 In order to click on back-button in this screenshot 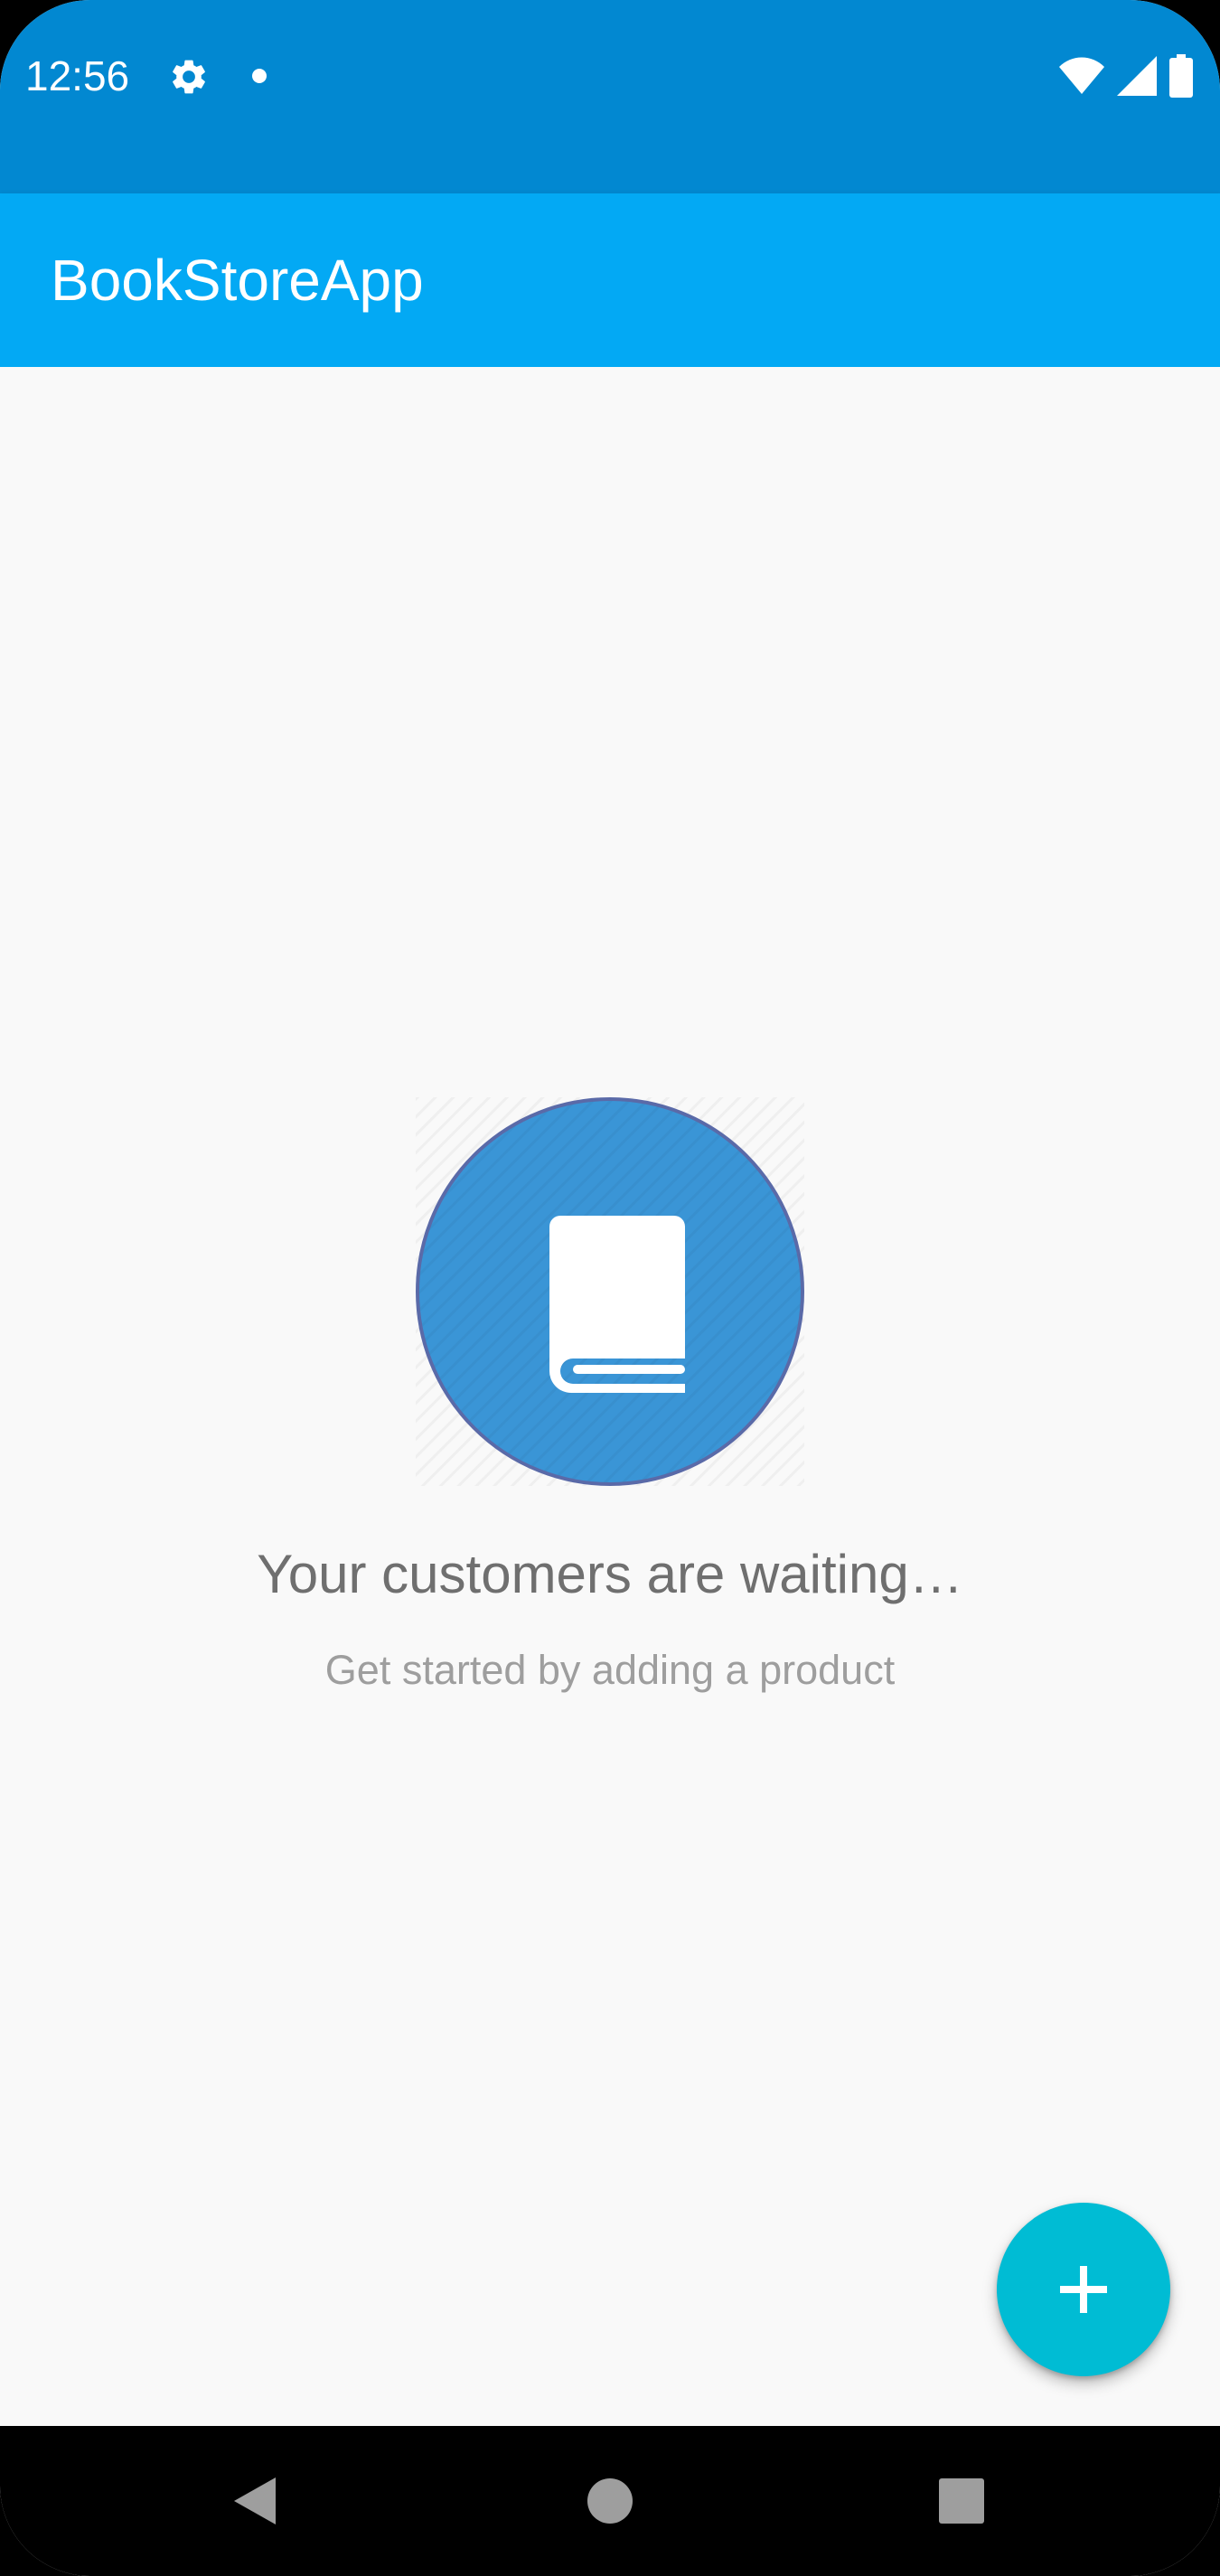, I will do `click(255, 2501)`.